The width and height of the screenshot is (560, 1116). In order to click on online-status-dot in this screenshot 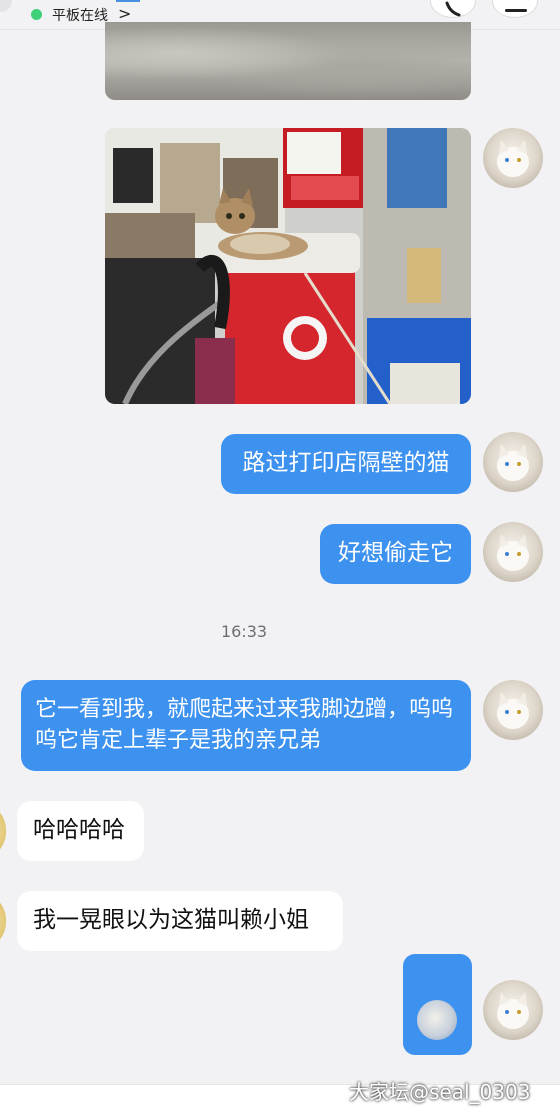, I will do `click(36, 14)`.